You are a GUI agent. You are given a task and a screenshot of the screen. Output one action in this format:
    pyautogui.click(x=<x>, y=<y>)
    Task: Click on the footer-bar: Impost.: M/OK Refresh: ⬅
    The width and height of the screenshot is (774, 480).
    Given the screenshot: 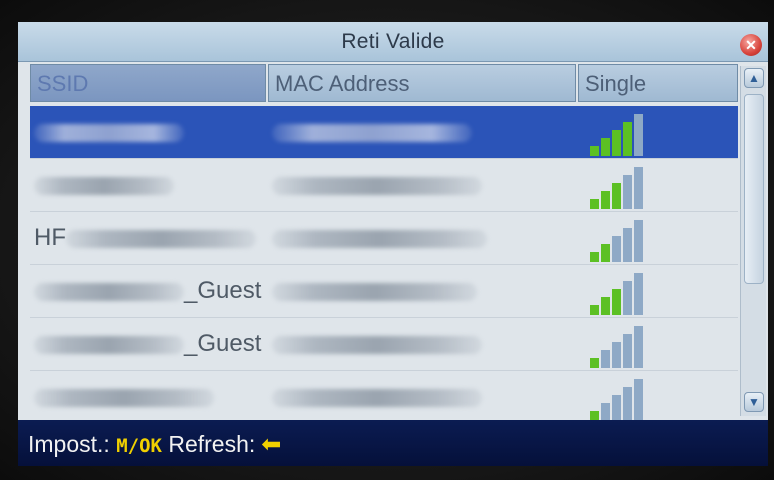 What is the action you would take?
    pyautogui.click(x=393, y=443)
    